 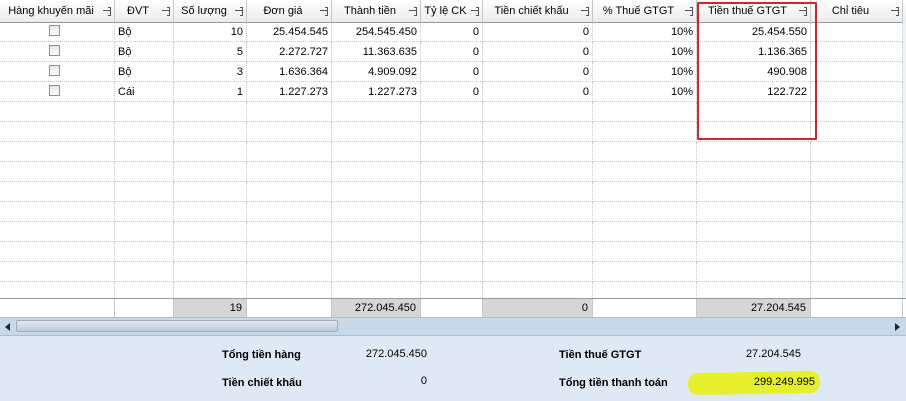 I want to click on column-header-qty: Số lượng, so click(x=210, y=11).